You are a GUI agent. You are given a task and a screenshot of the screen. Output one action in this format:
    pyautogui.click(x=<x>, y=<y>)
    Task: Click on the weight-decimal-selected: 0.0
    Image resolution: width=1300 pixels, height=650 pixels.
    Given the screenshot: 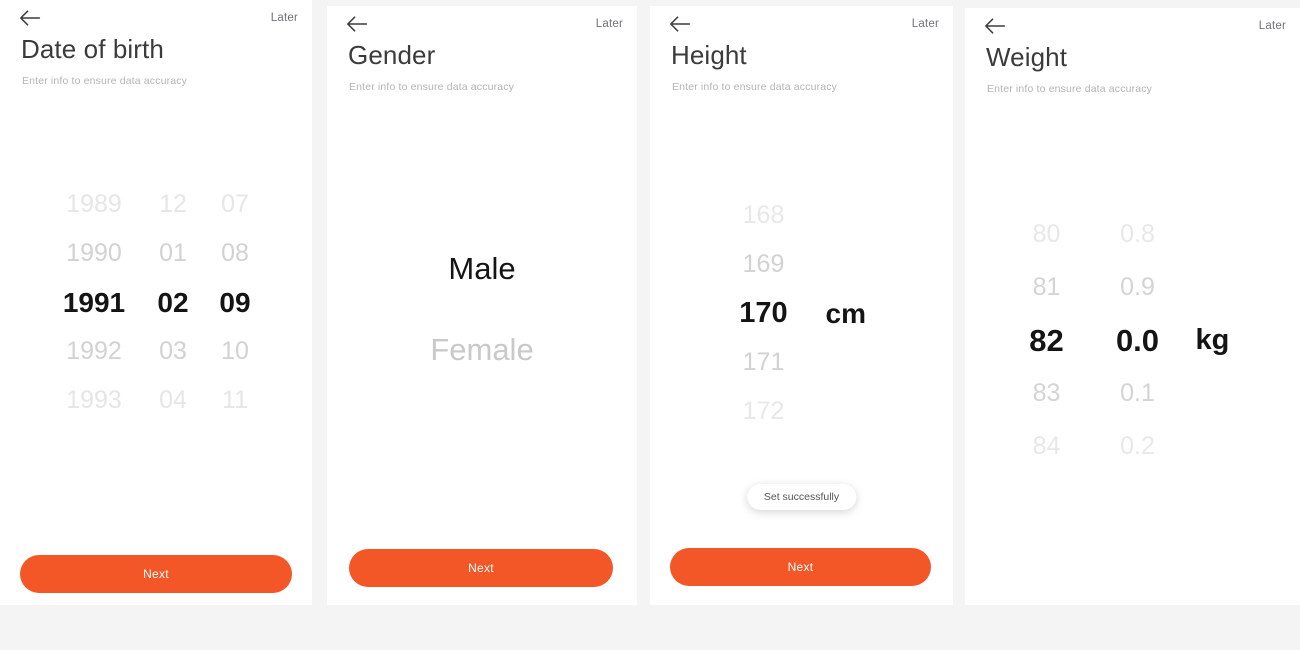 What is the action you would take?
    pyautogui.click(x=1137, y=340)
    